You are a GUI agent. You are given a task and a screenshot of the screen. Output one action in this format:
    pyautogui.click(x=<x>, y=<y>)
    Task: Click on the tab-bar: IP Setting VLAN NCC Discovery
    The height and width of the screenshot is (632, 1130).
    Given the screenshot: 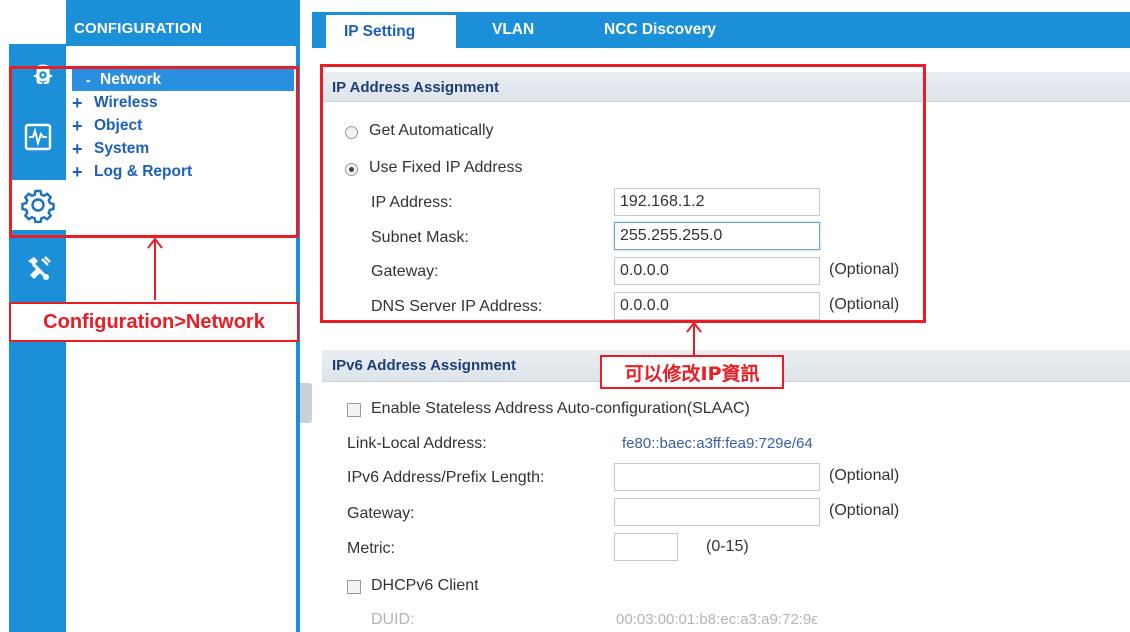 What is the action you would take?
    pyautogui.click(x=721, y=30)
    